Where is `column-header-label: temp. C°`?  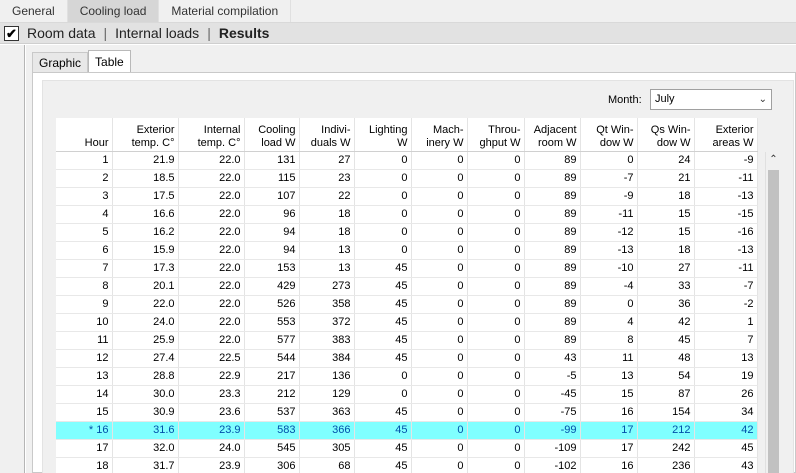
column-header-label: temp. C° is located at coordinates (153, 142).